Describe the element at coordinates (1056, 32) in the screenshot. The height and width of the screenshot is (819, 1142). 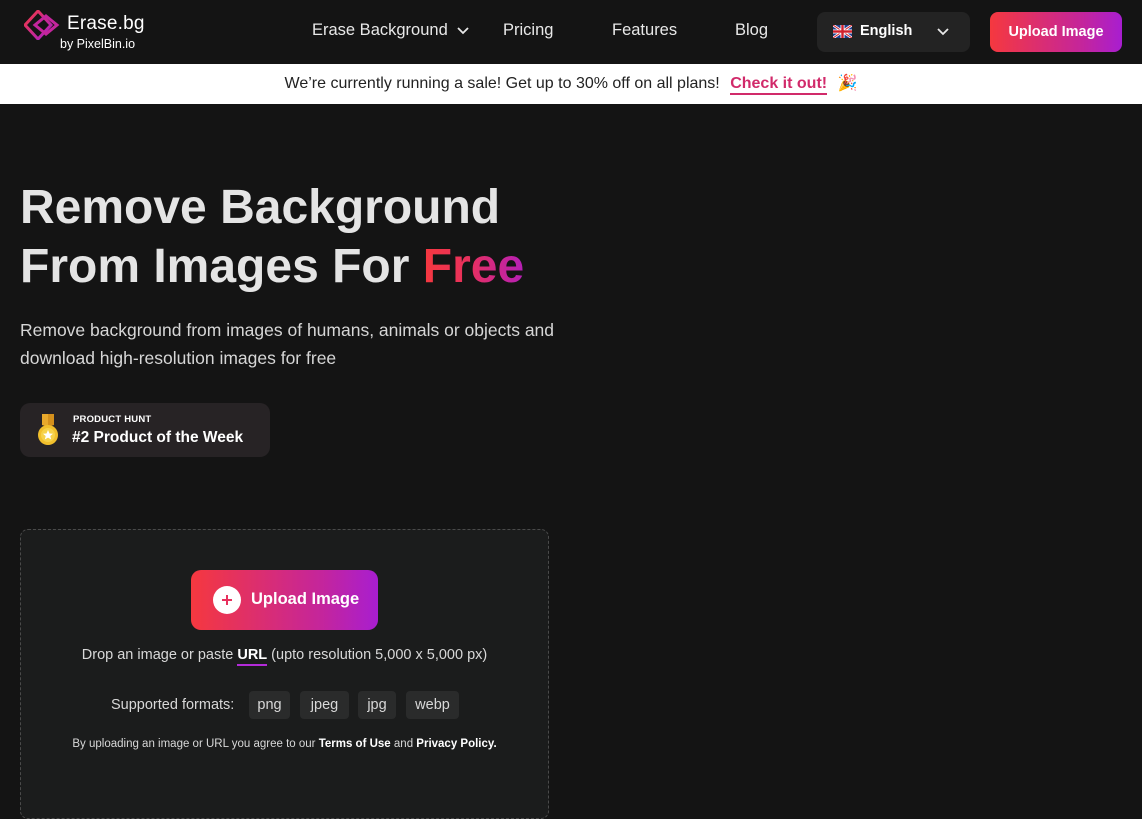
I see `header-upload-button: Upload Image` at that location.